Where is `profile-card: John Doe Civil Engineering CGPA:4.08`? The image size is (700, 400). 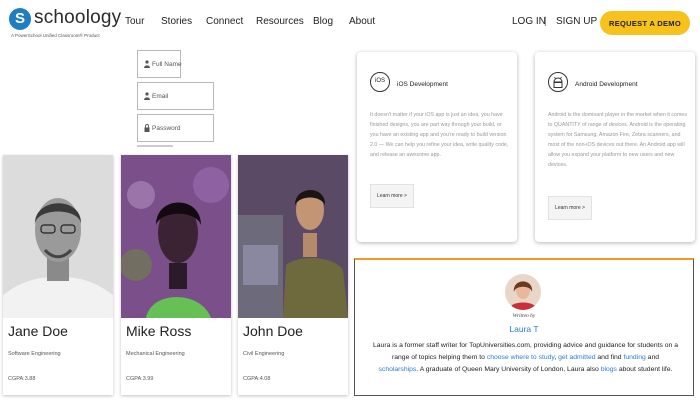
profile-card: John Doe Civil Engineering CGPA:4.08 is located at coordinates (293, 275).